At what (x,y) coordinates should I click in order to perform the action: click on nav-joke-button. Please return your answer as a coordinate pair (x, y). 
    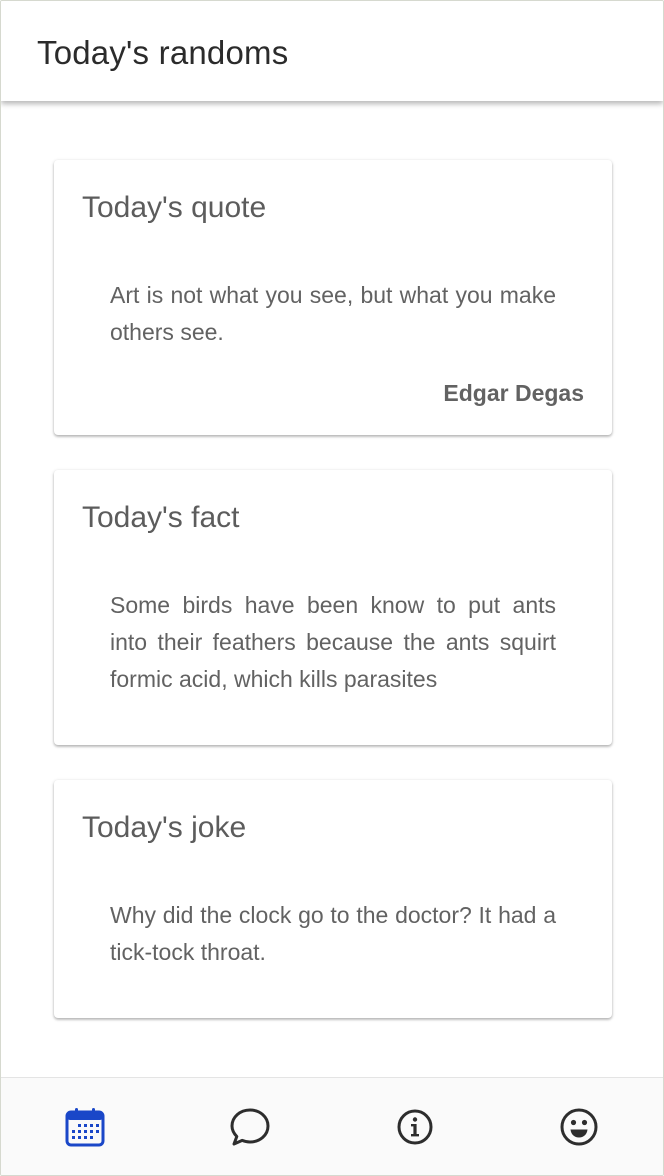
    Looking at the image, I should click on (580, 1128).